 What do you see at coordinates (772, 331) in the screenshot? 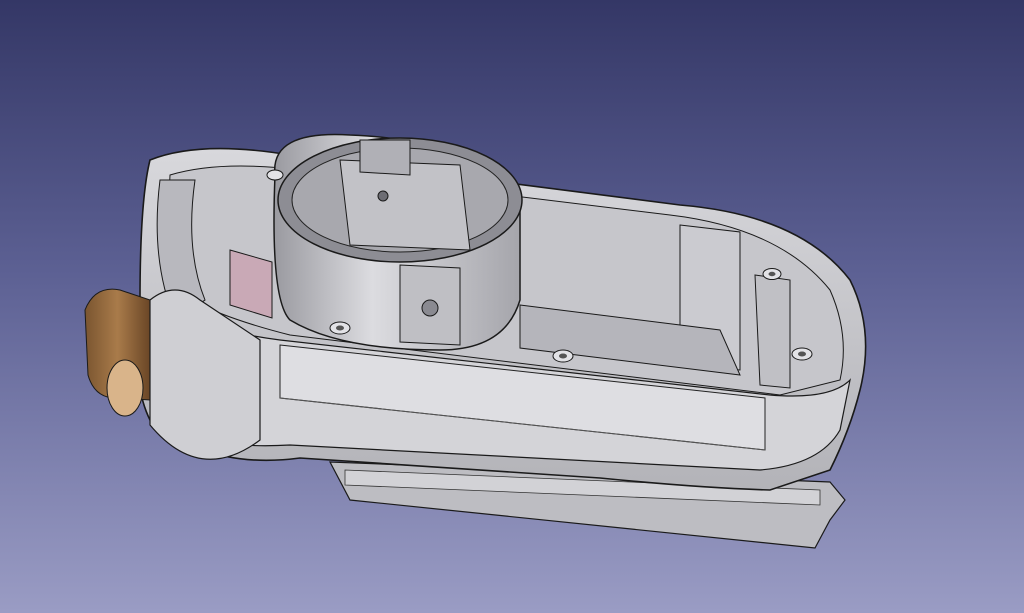
I see `right-post` at bounding box center [772, 331].